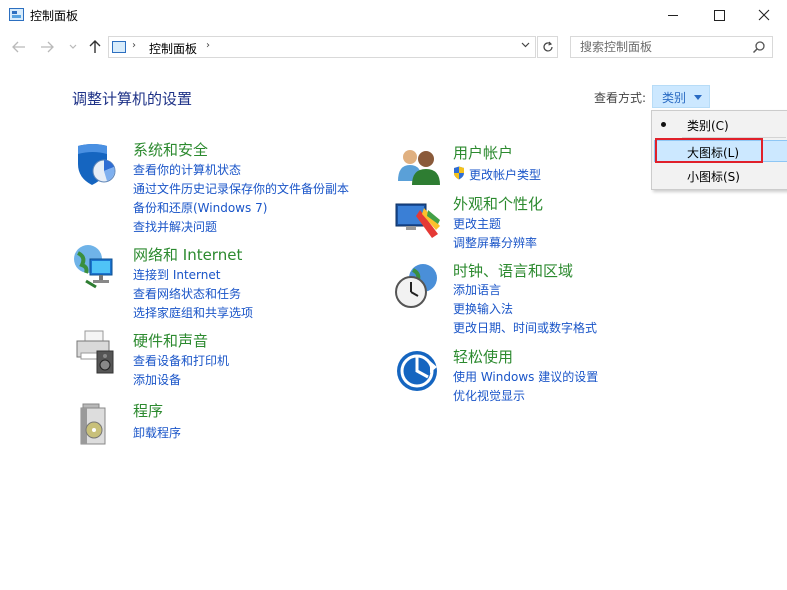 This screenshot has width=787, height=590. I want to click on close-icon, so click(764, 15).